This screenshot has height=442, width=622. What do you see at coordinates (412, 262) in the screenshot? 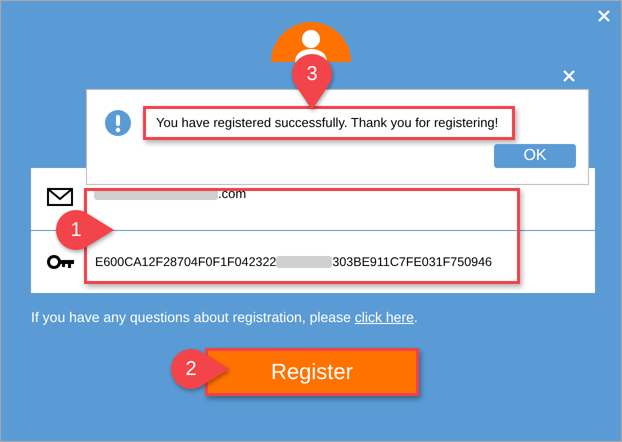
I see `license-key-text: 303BE911C7FE031F750946` at bounding box center [412, 262].